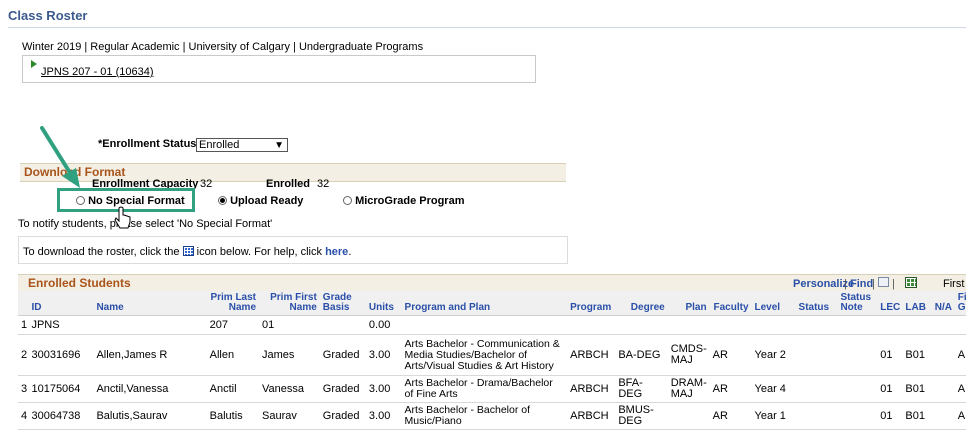 The height and width of the screenshot is (430, 966). Describe the element at coordinates (730, 303) in the screenshot. I see `col-faculty: Faculty` at that location.